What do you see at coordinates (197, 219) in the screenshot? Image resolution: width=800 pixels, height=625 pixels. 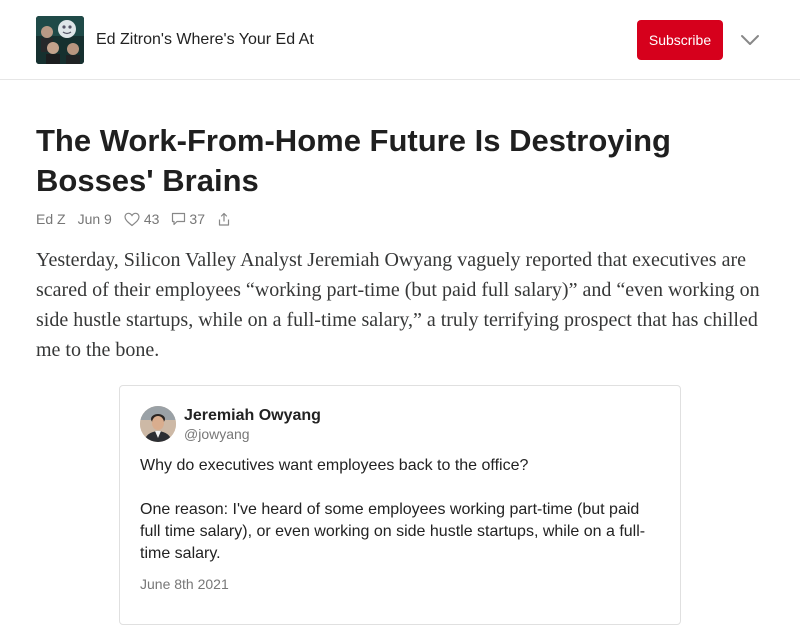 I see `comment-count: 37` at bounding box center [197, 219].